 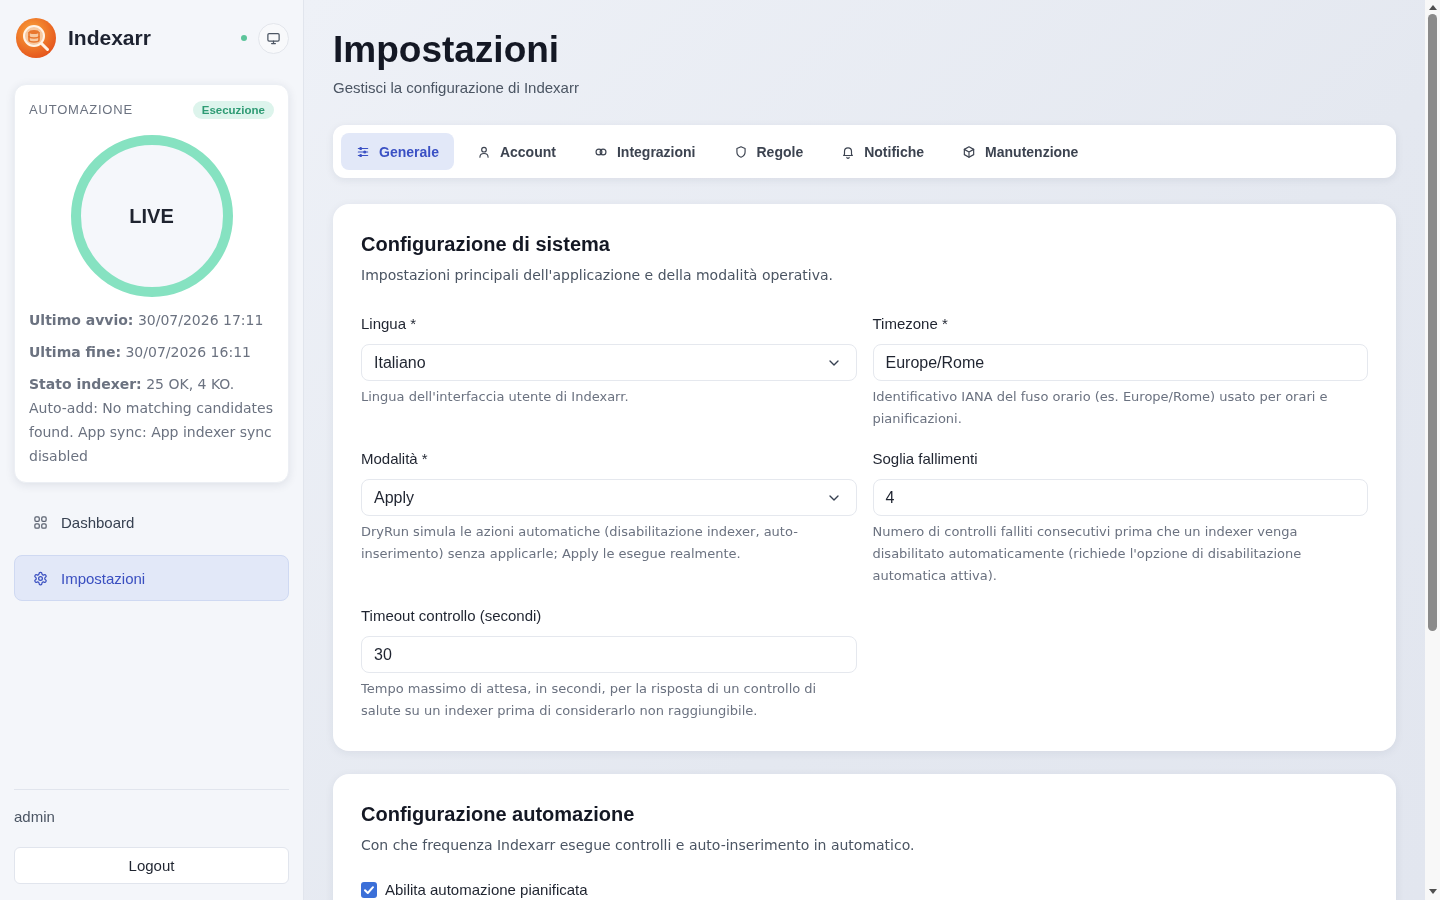 I want to click on field-label: Soglia fallimenti, so click(x=925, y=459).